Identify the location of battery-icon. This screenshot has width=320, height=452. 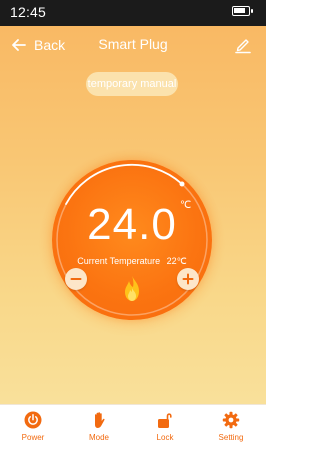
(242, 11).